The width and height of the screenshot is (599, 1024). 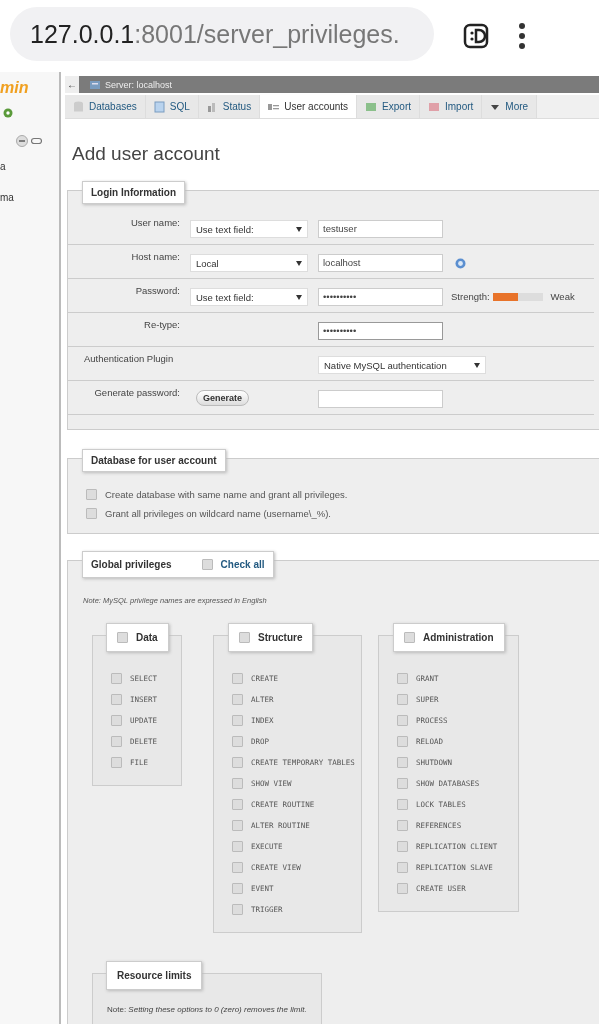 I want to click on field-label: Authentication Plugin, so click(x=129, y=358).